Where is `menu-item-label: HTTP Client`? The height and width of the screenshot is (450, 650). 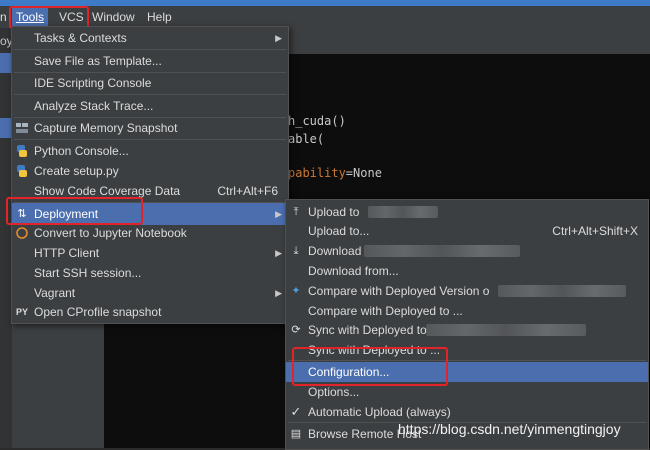
menu-item-label: HTTP Client is located at coordinates (67, 253).